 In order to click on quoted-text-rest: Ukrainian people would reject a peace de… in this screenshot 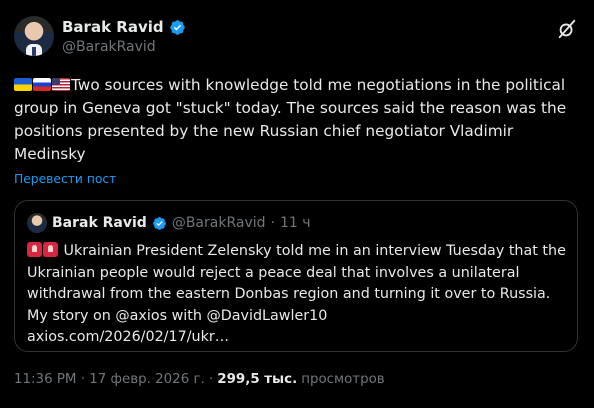, I will do `click(289, 294)`.